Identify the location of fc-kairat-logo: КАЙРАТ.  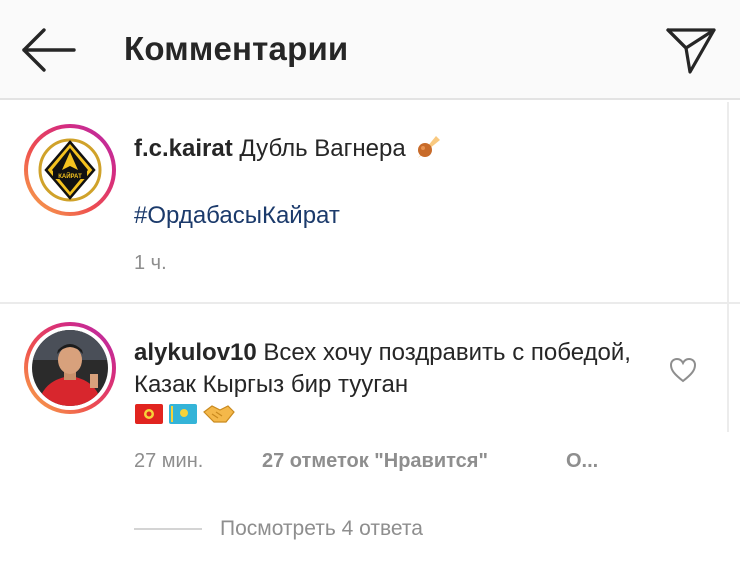
(70, 170).